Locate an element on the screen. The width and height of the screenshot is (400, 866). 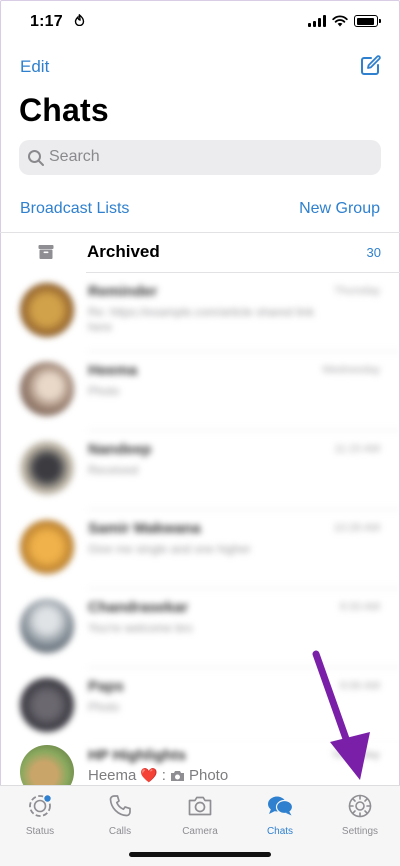
chat-preview: You're welcome bro is located at coordinates (140, 628).